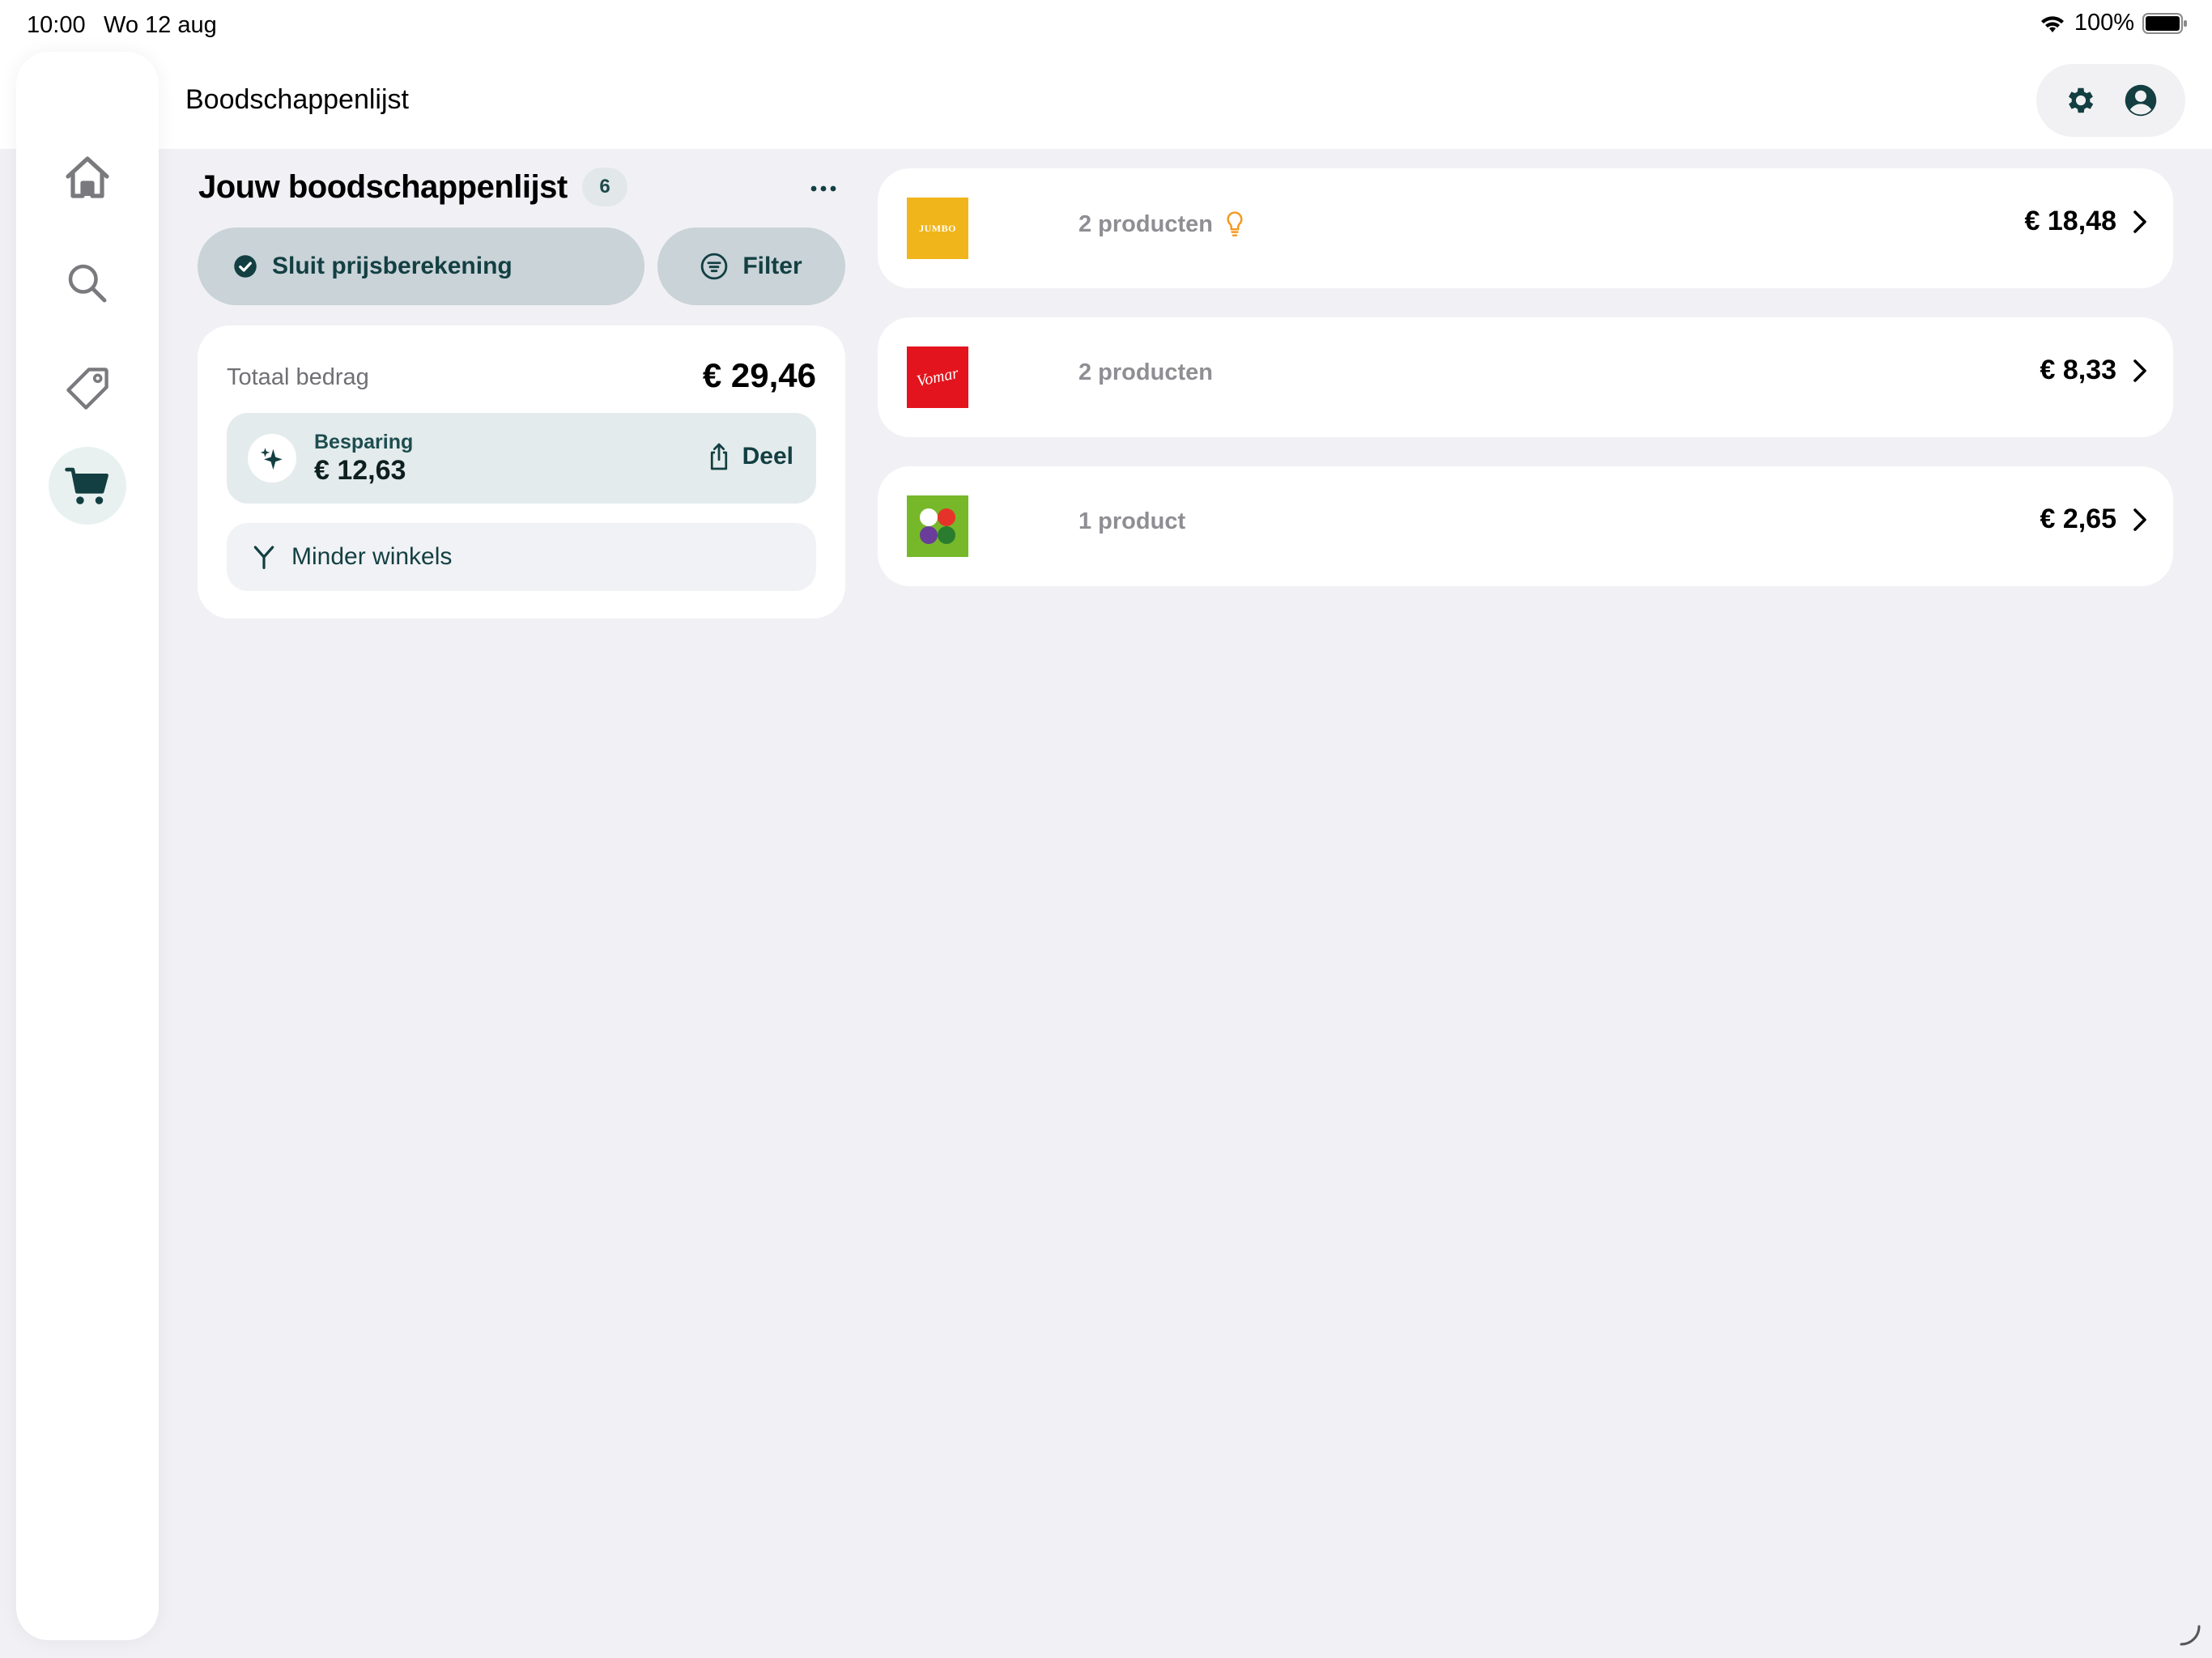 The image size is (2212, 1658). I want to click on home-icon, so click(87, 177).